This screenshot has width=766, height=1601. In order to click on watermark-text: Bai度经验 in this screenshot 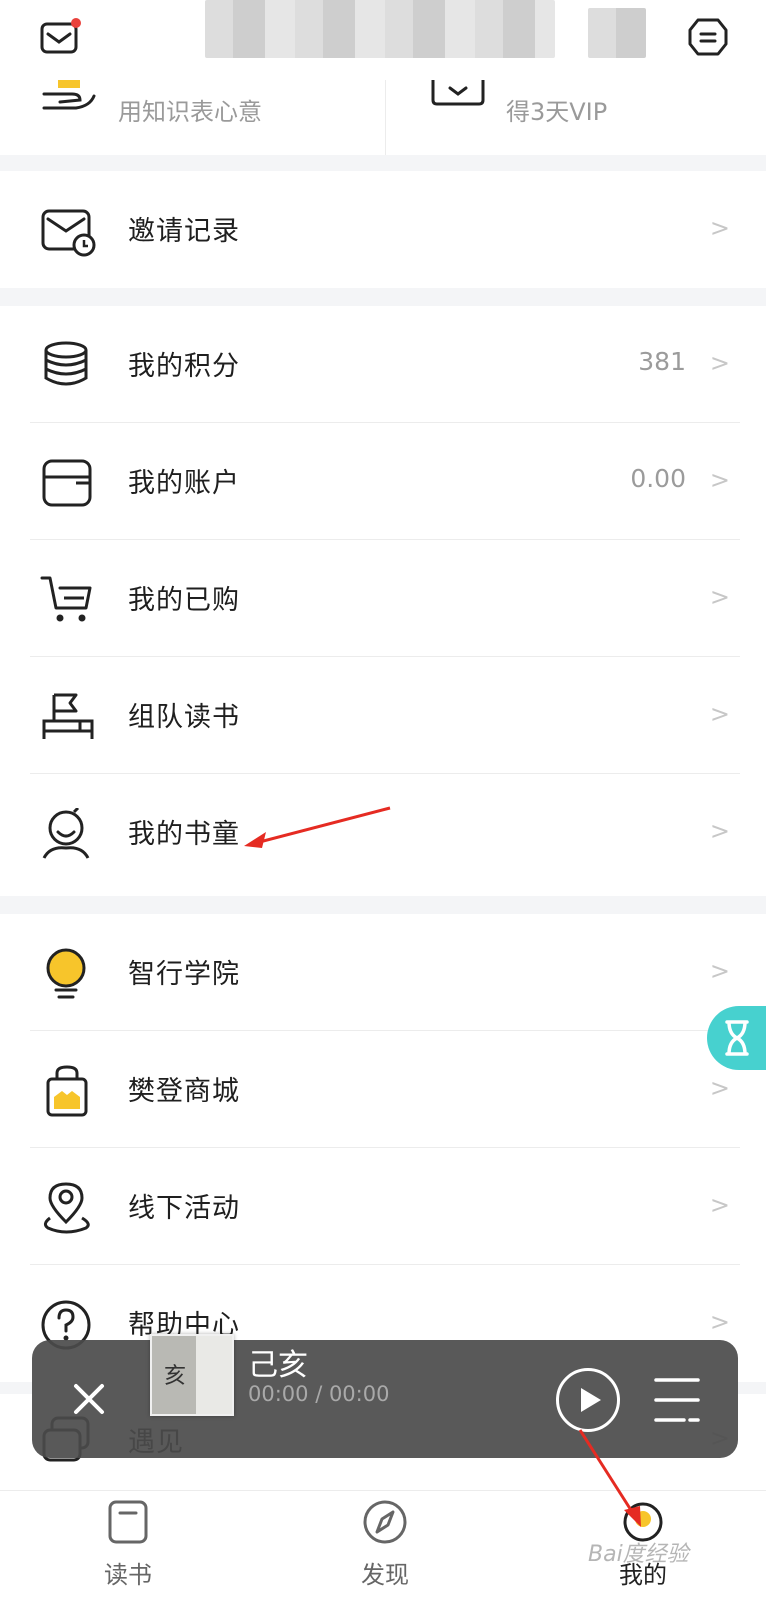, I will do `click(638, 1554)`.